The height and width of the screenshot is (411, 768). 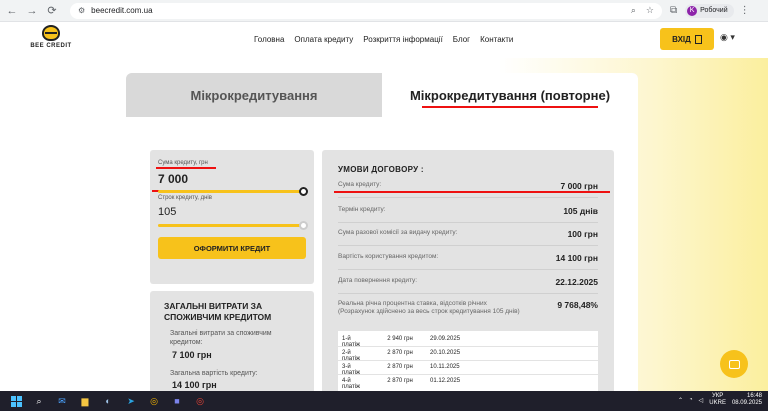 I want to click on nav-disclosure: Розкриття інформації, so click(x=403, y=39).